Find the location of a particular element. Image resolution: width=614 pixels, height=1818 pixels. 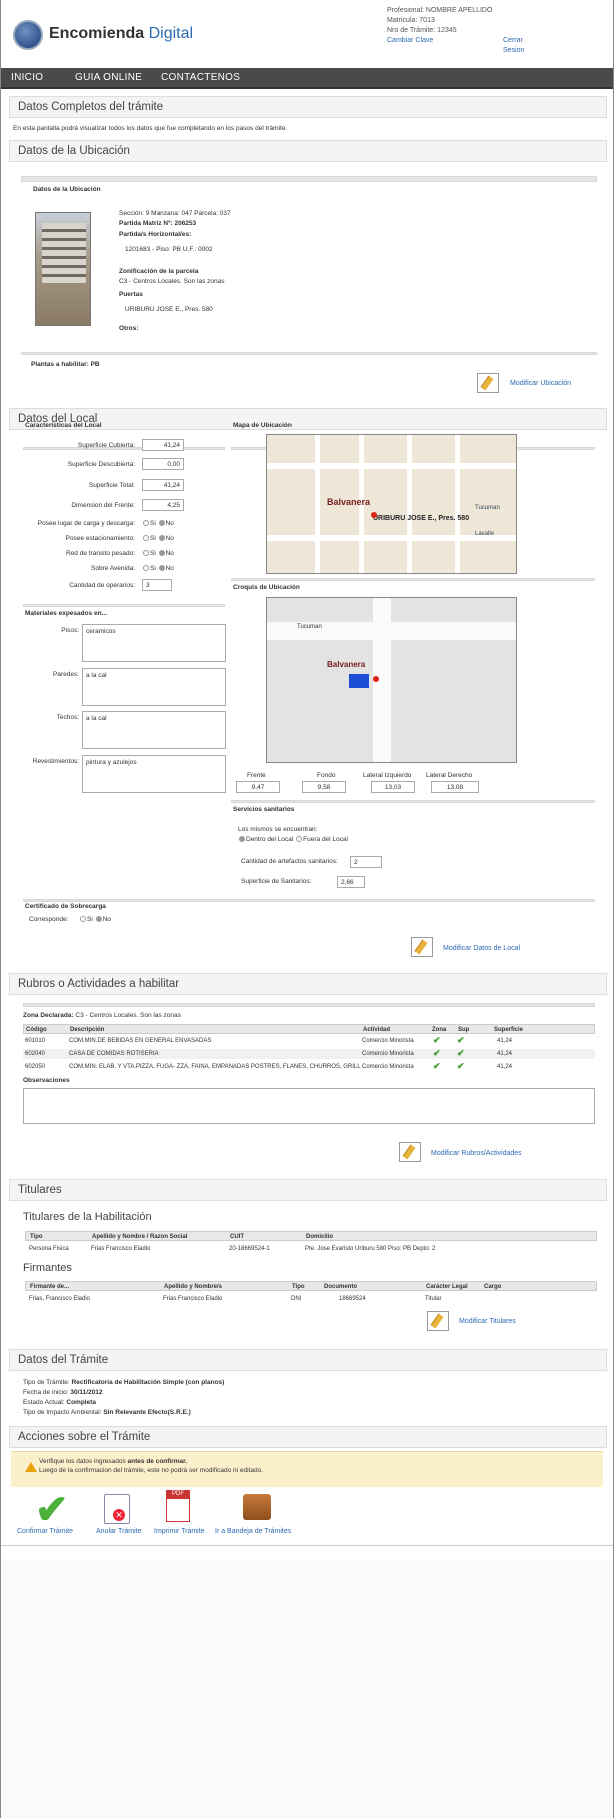

estacionamiento-radio: Si No is located at coordinates (158, 538).